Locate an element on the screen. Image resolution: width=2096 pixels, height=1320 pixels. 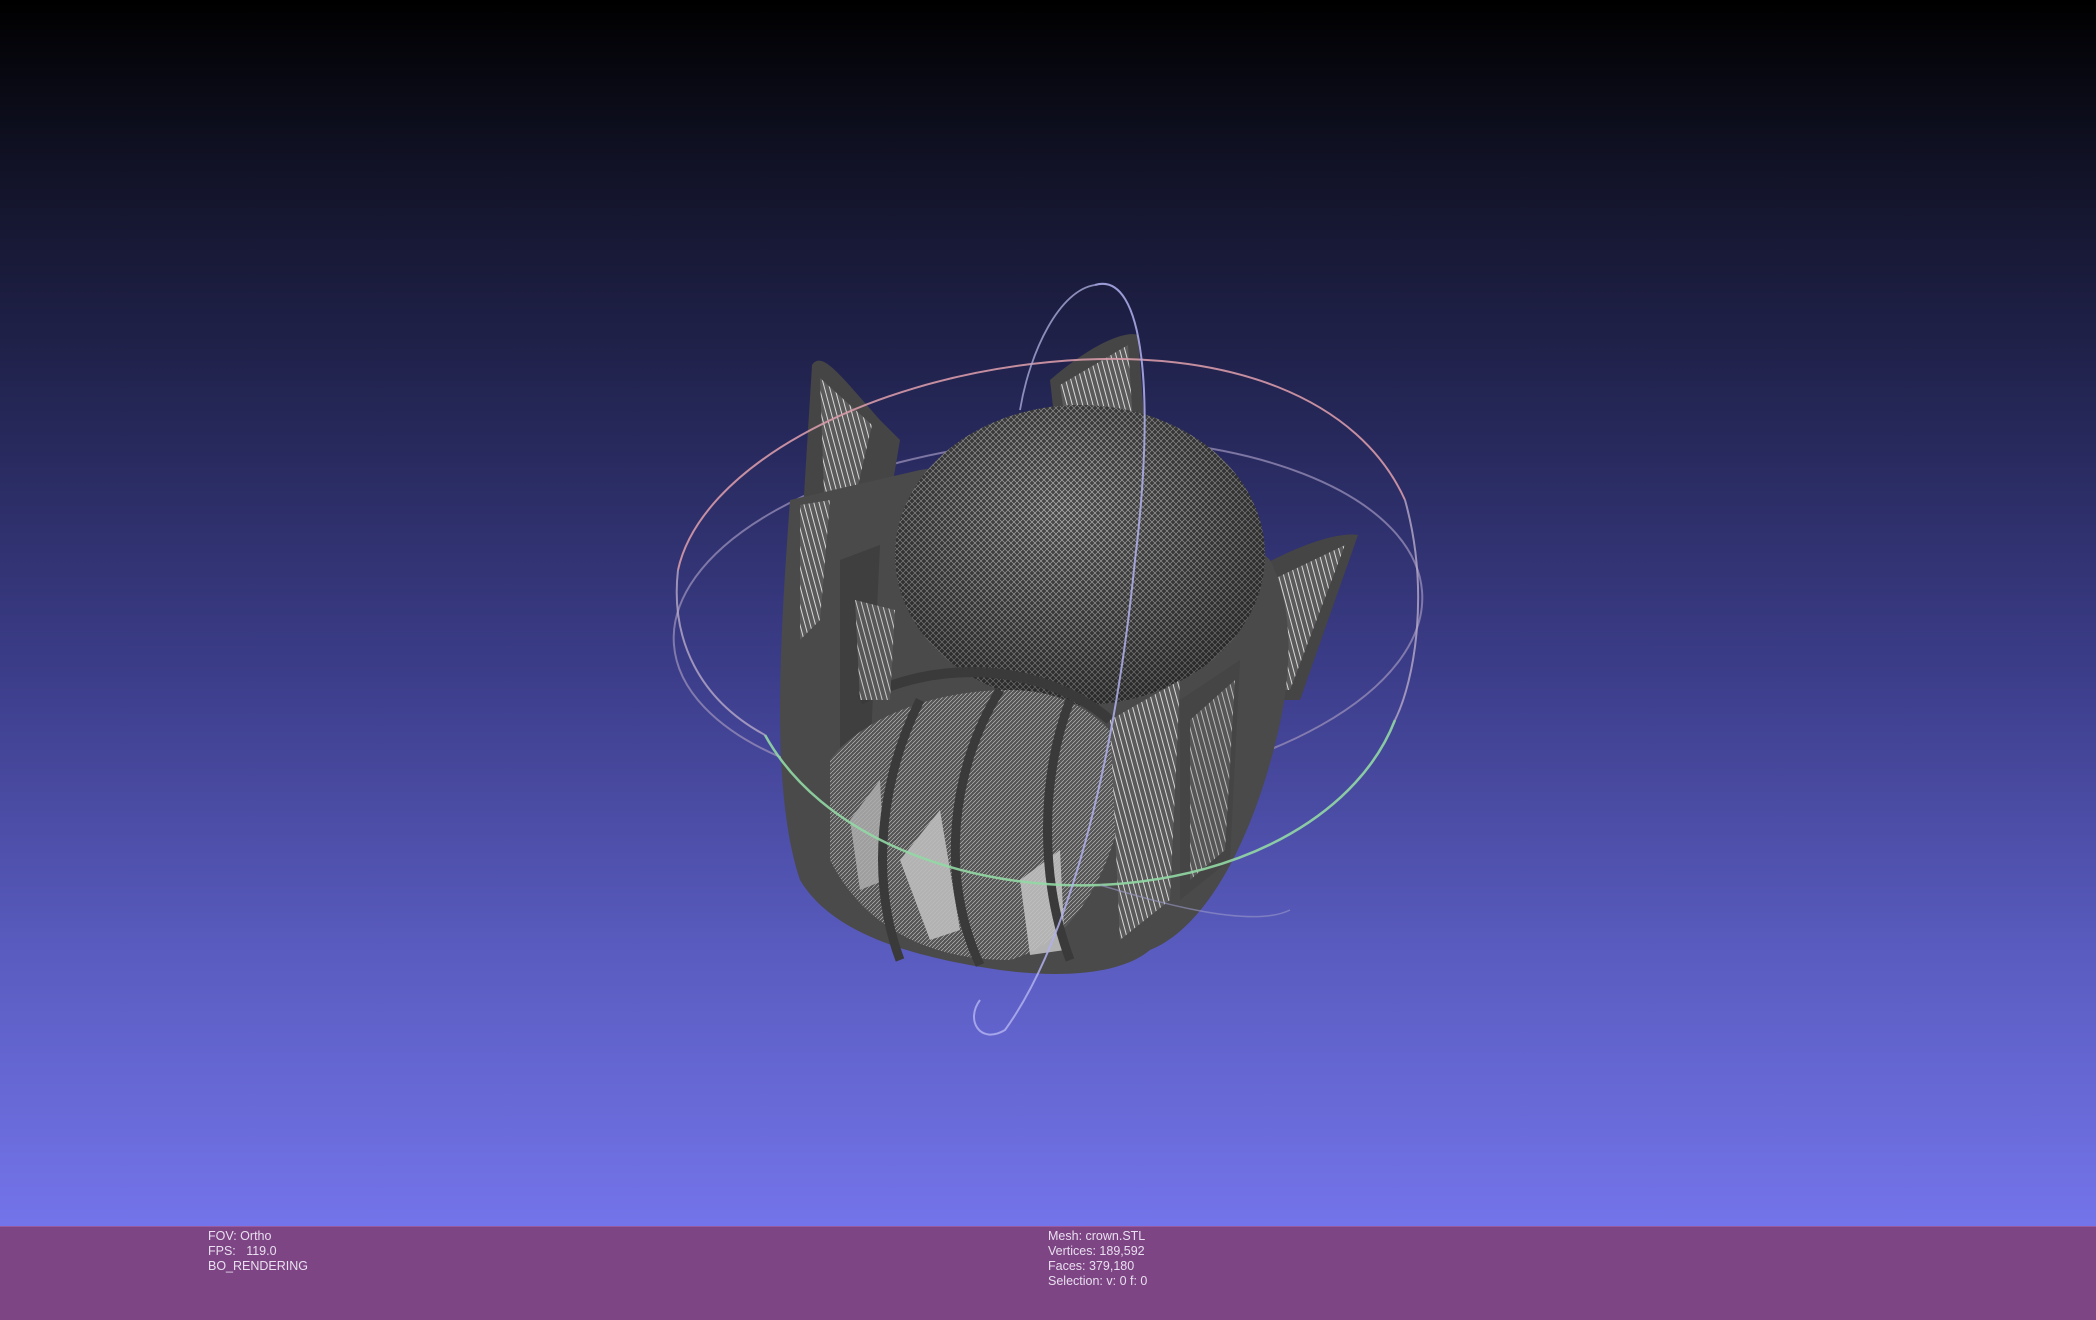
fps-readout: FPS: 119.0 is located at coordinates (242, 1251).